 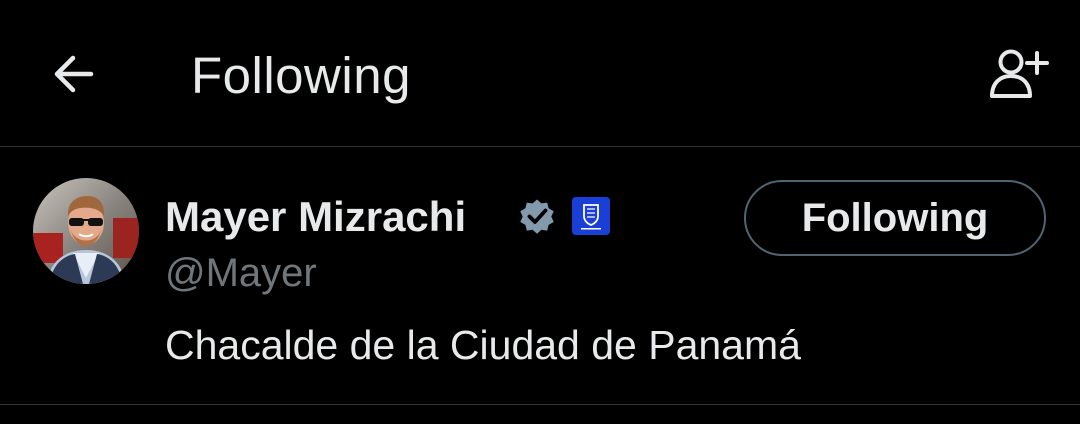 I want to click on affiliate-badge-icon, so click(x=591, y=216).